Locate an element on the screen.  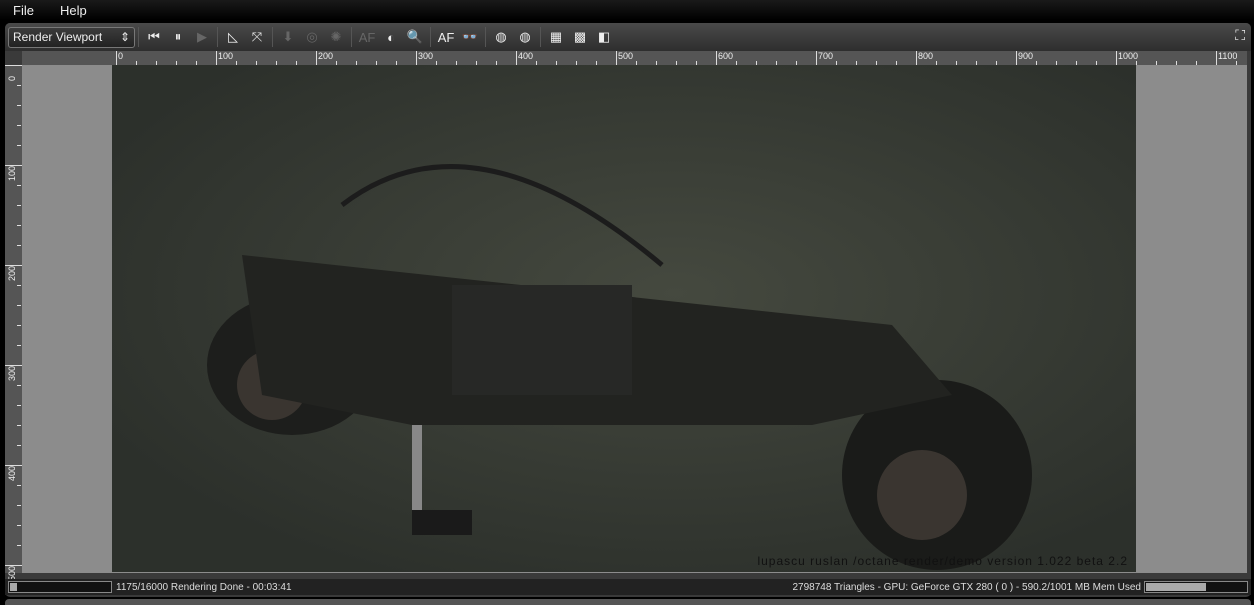
pick-white-point-button: ◐ is located at coordinates (391, 37).